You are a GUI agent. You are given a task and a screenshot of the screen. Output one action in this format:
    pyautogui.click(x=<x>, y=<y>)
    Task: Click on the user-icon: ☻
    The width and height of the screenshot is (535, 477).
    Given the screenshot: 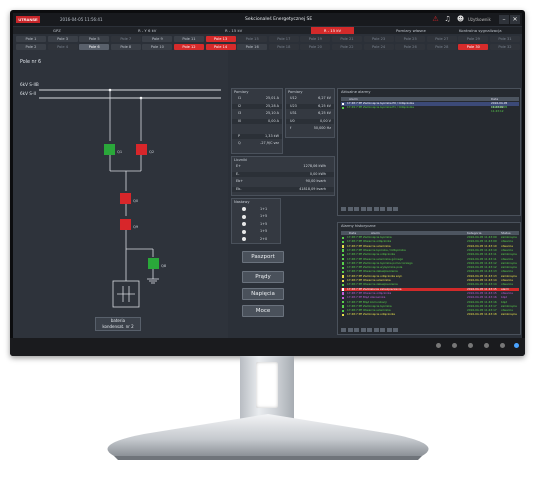 What is the action you would take?
    pyautogui.click(x=460, y=19)
    